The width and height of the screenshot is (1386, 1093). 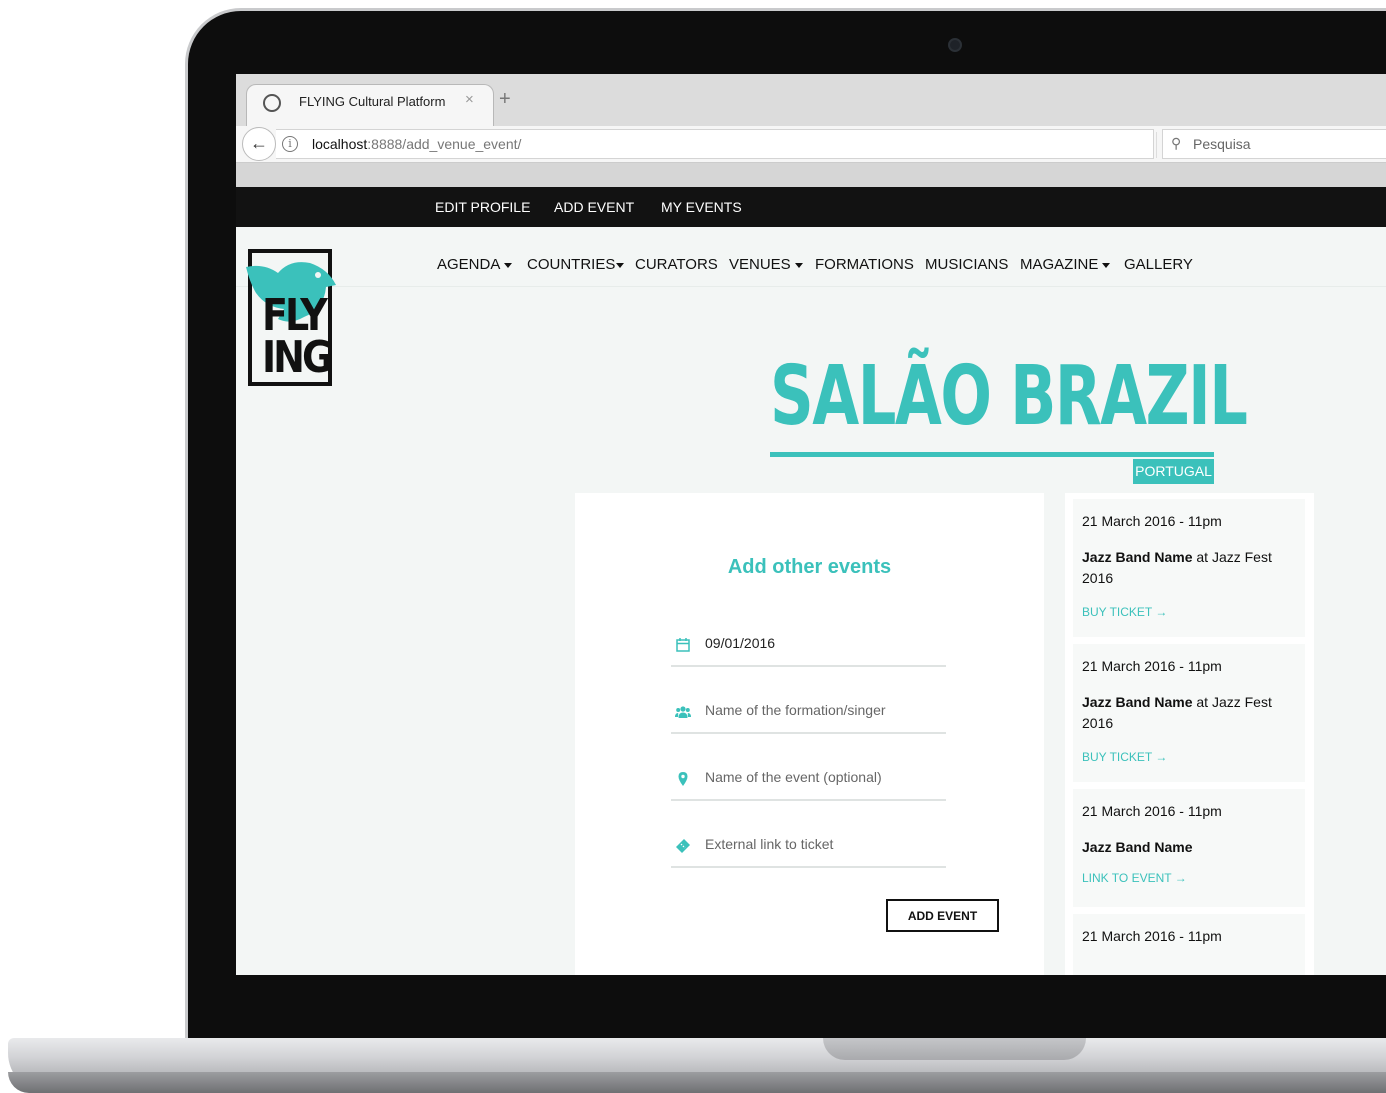 I want to click on logo-text-ing: ING, so click(x=297, y=357).